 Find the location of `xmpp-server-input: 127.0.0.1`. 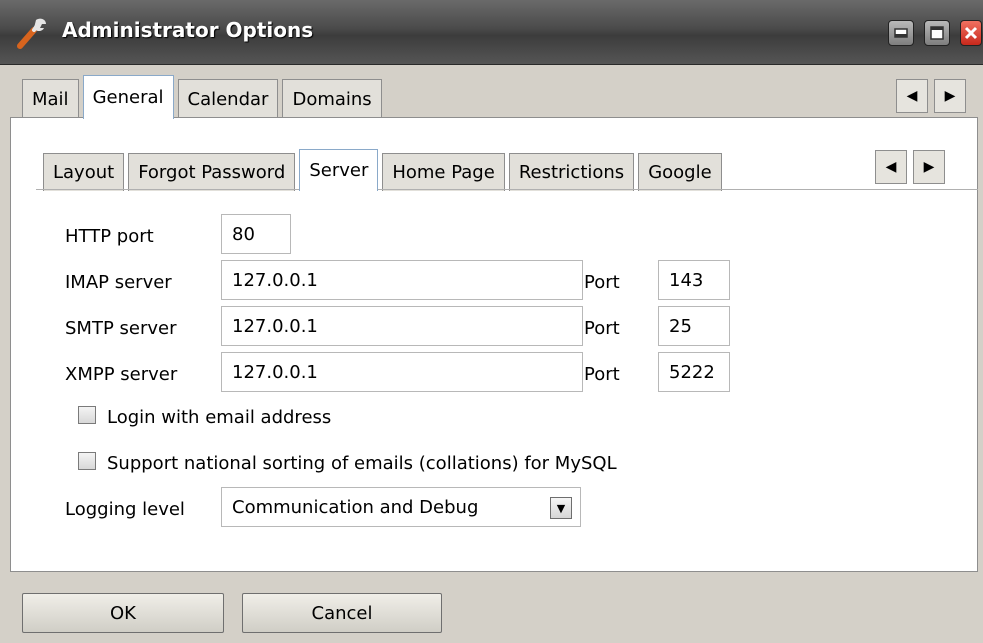

xmpp-server-input: 127.0.0.1 is located at coordinates (402, 372).